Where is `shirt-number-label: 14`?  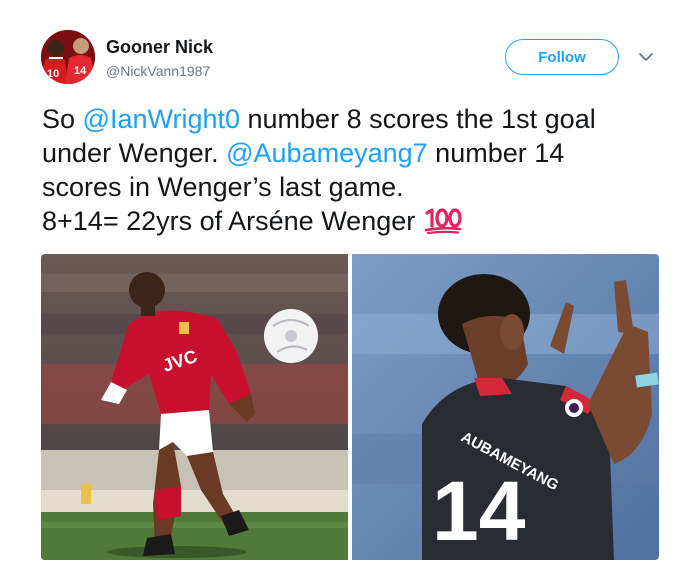
shirt-number-label: 14 is located at coordinates (479, 511).